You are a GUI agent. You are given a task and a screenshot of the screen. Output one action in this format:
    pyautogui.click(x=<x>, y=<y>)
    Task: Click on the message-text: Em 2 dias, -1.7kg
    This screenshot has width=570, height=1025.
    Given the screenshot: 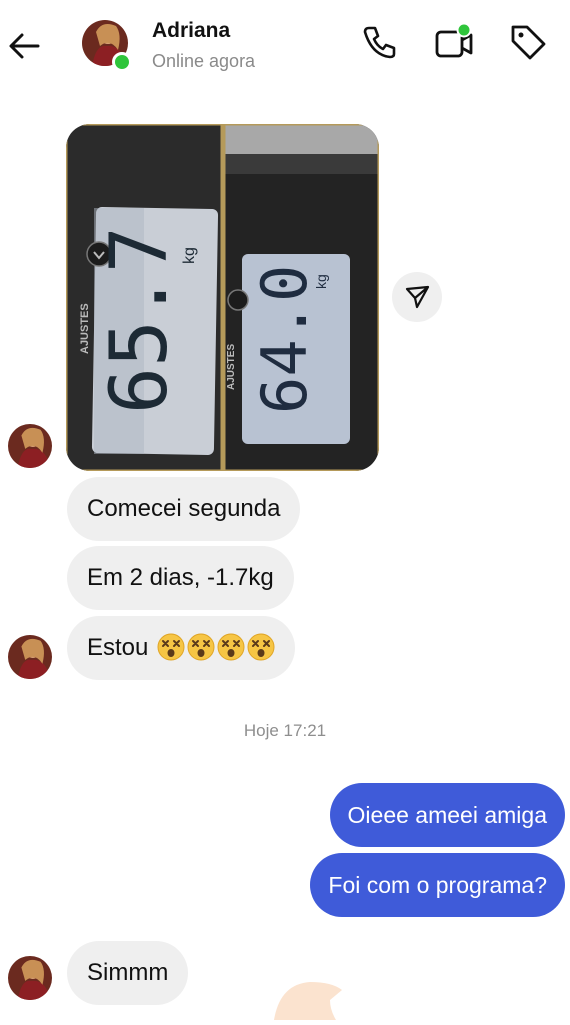 What is the action you would take?
    pyautogui.click(x=180, y=577)
    